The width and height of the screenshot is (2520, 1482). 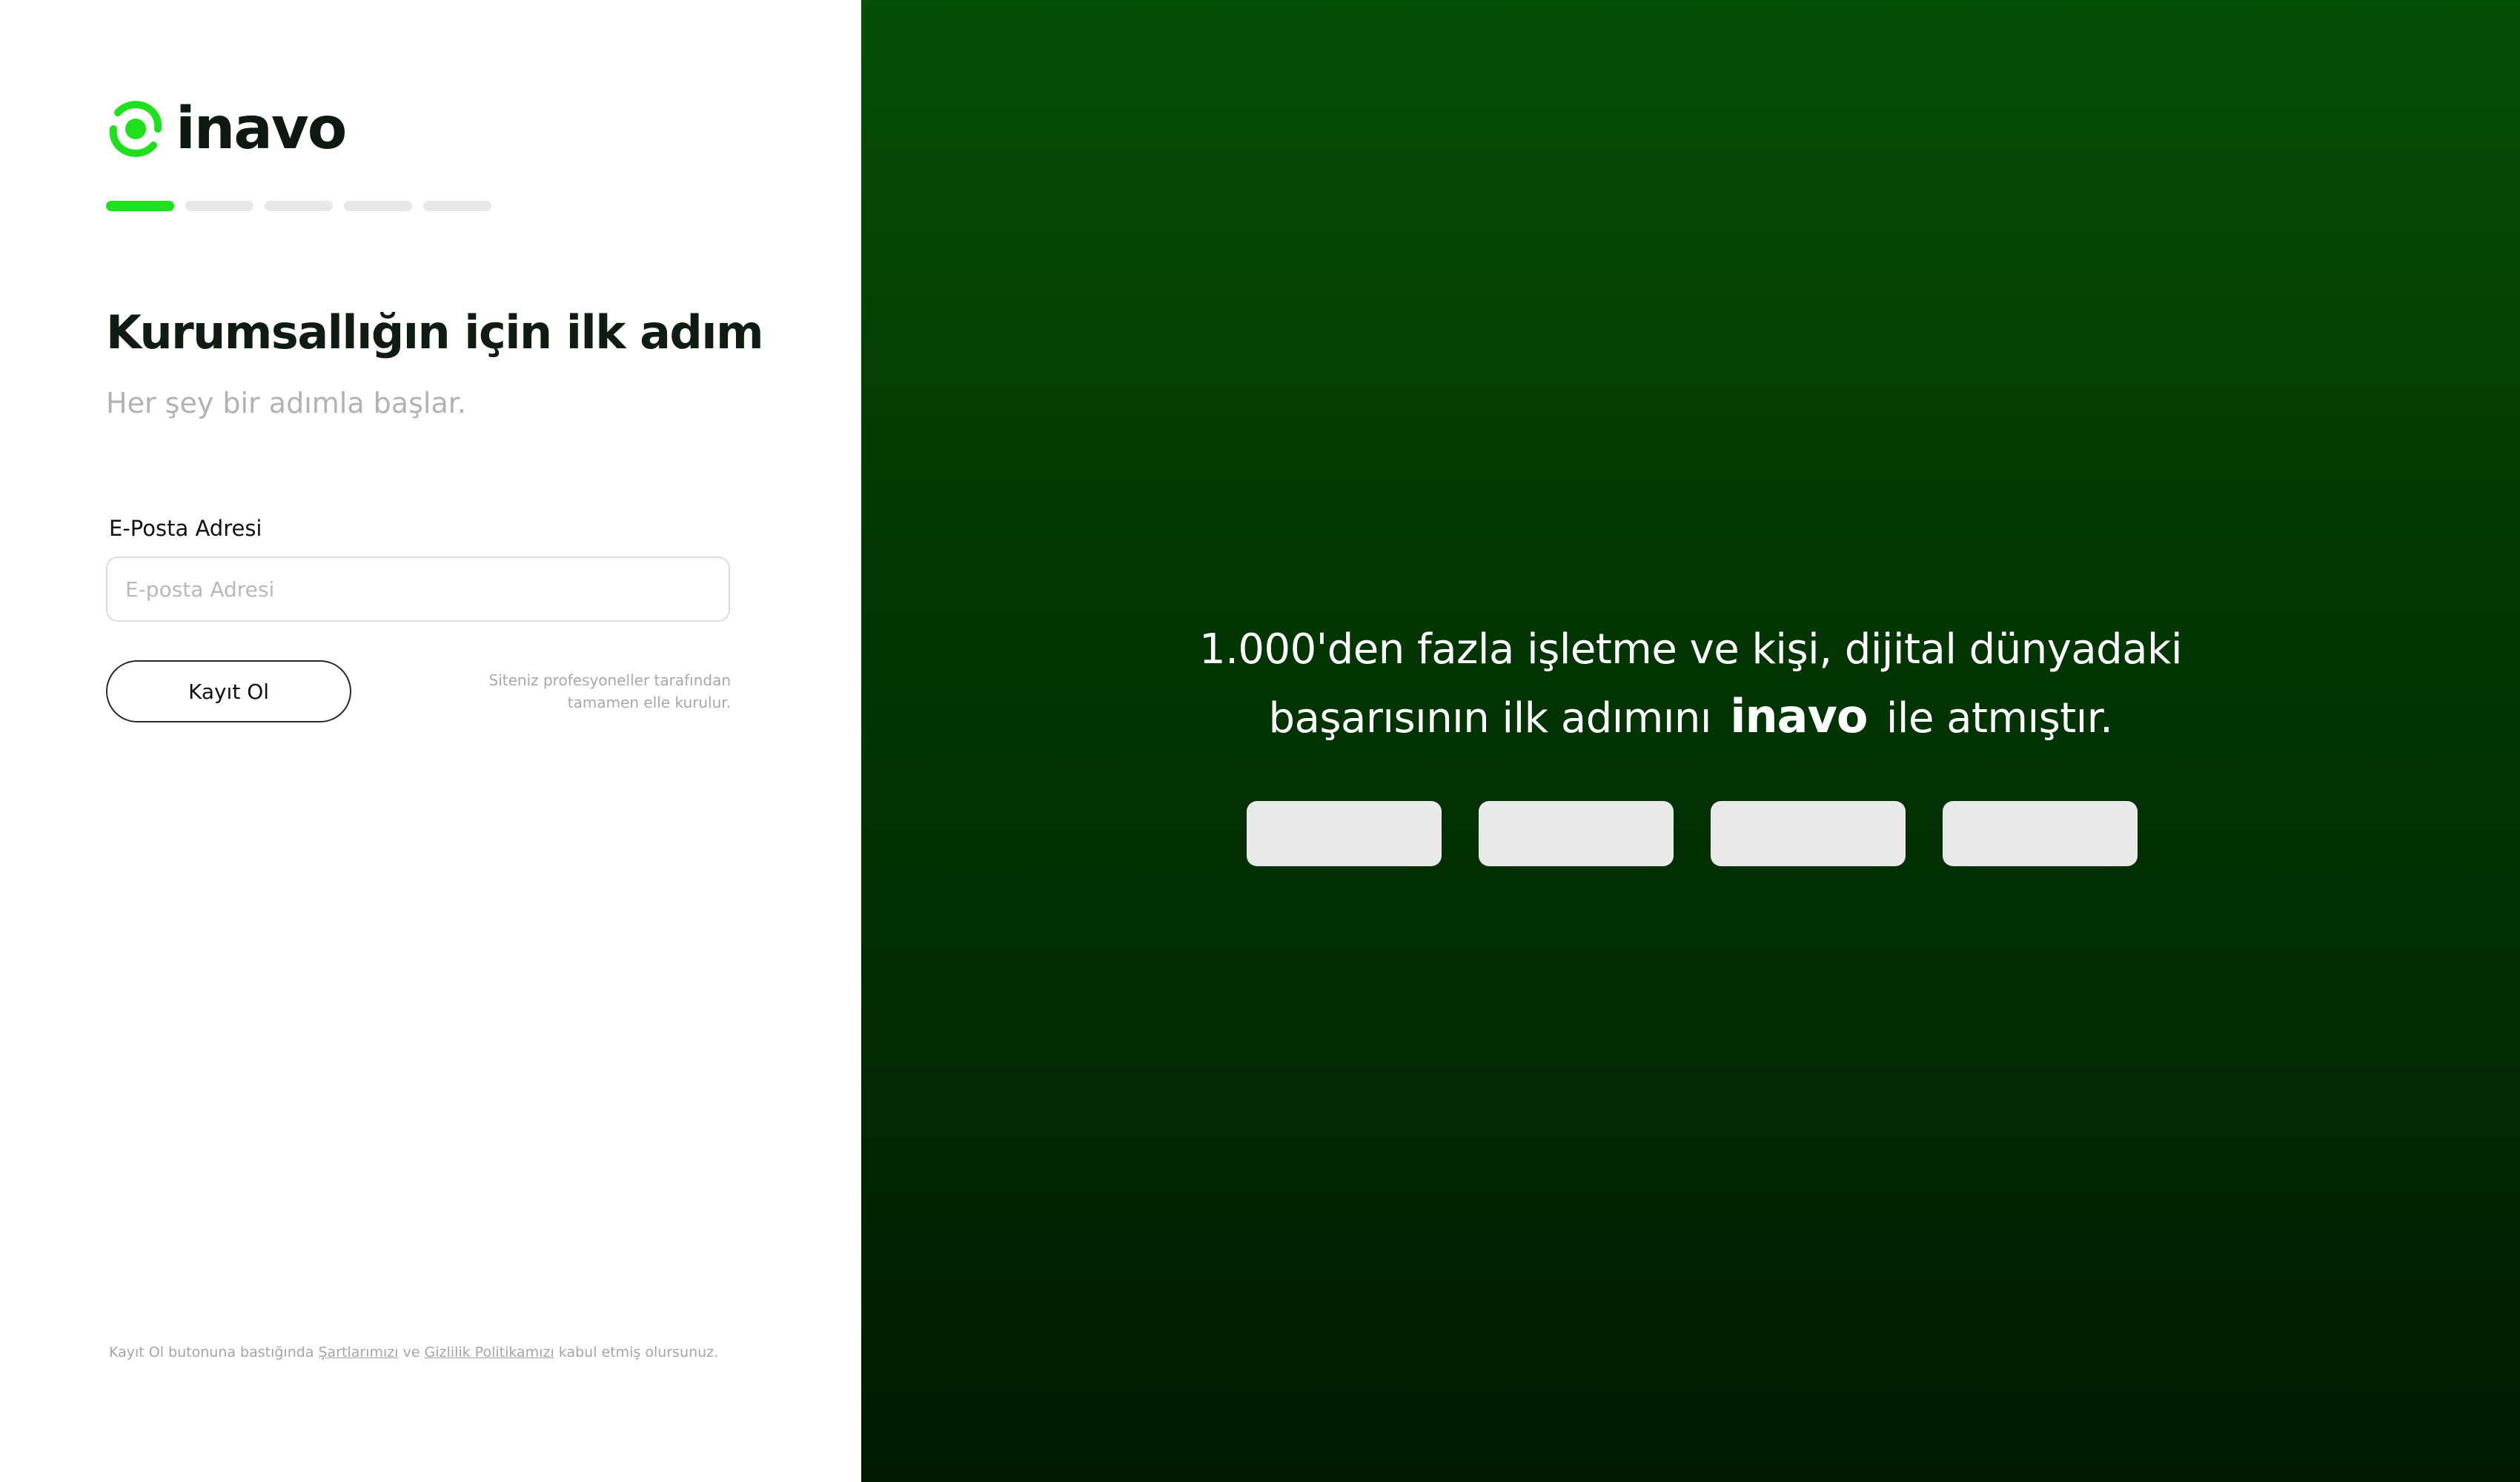 What do you see at coordinates (286, 403) in the screenshot?
I see `page-subtitle: Her şey bir adımla başlar.` at bounding box center [286, 403].